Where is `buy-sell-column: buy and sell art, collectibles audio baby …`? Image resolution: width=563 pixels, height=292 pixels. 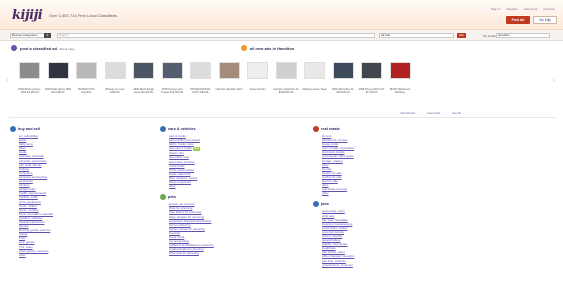 buy-sell-column: buy and sell art, collectibles audio baby … is located at coordinates (75, 191).